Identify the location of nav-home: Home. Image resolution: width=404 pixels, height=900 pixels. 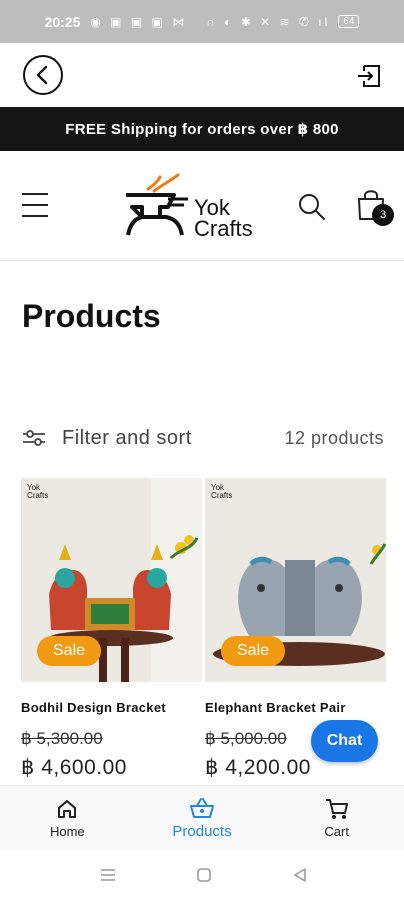
(67, 818).